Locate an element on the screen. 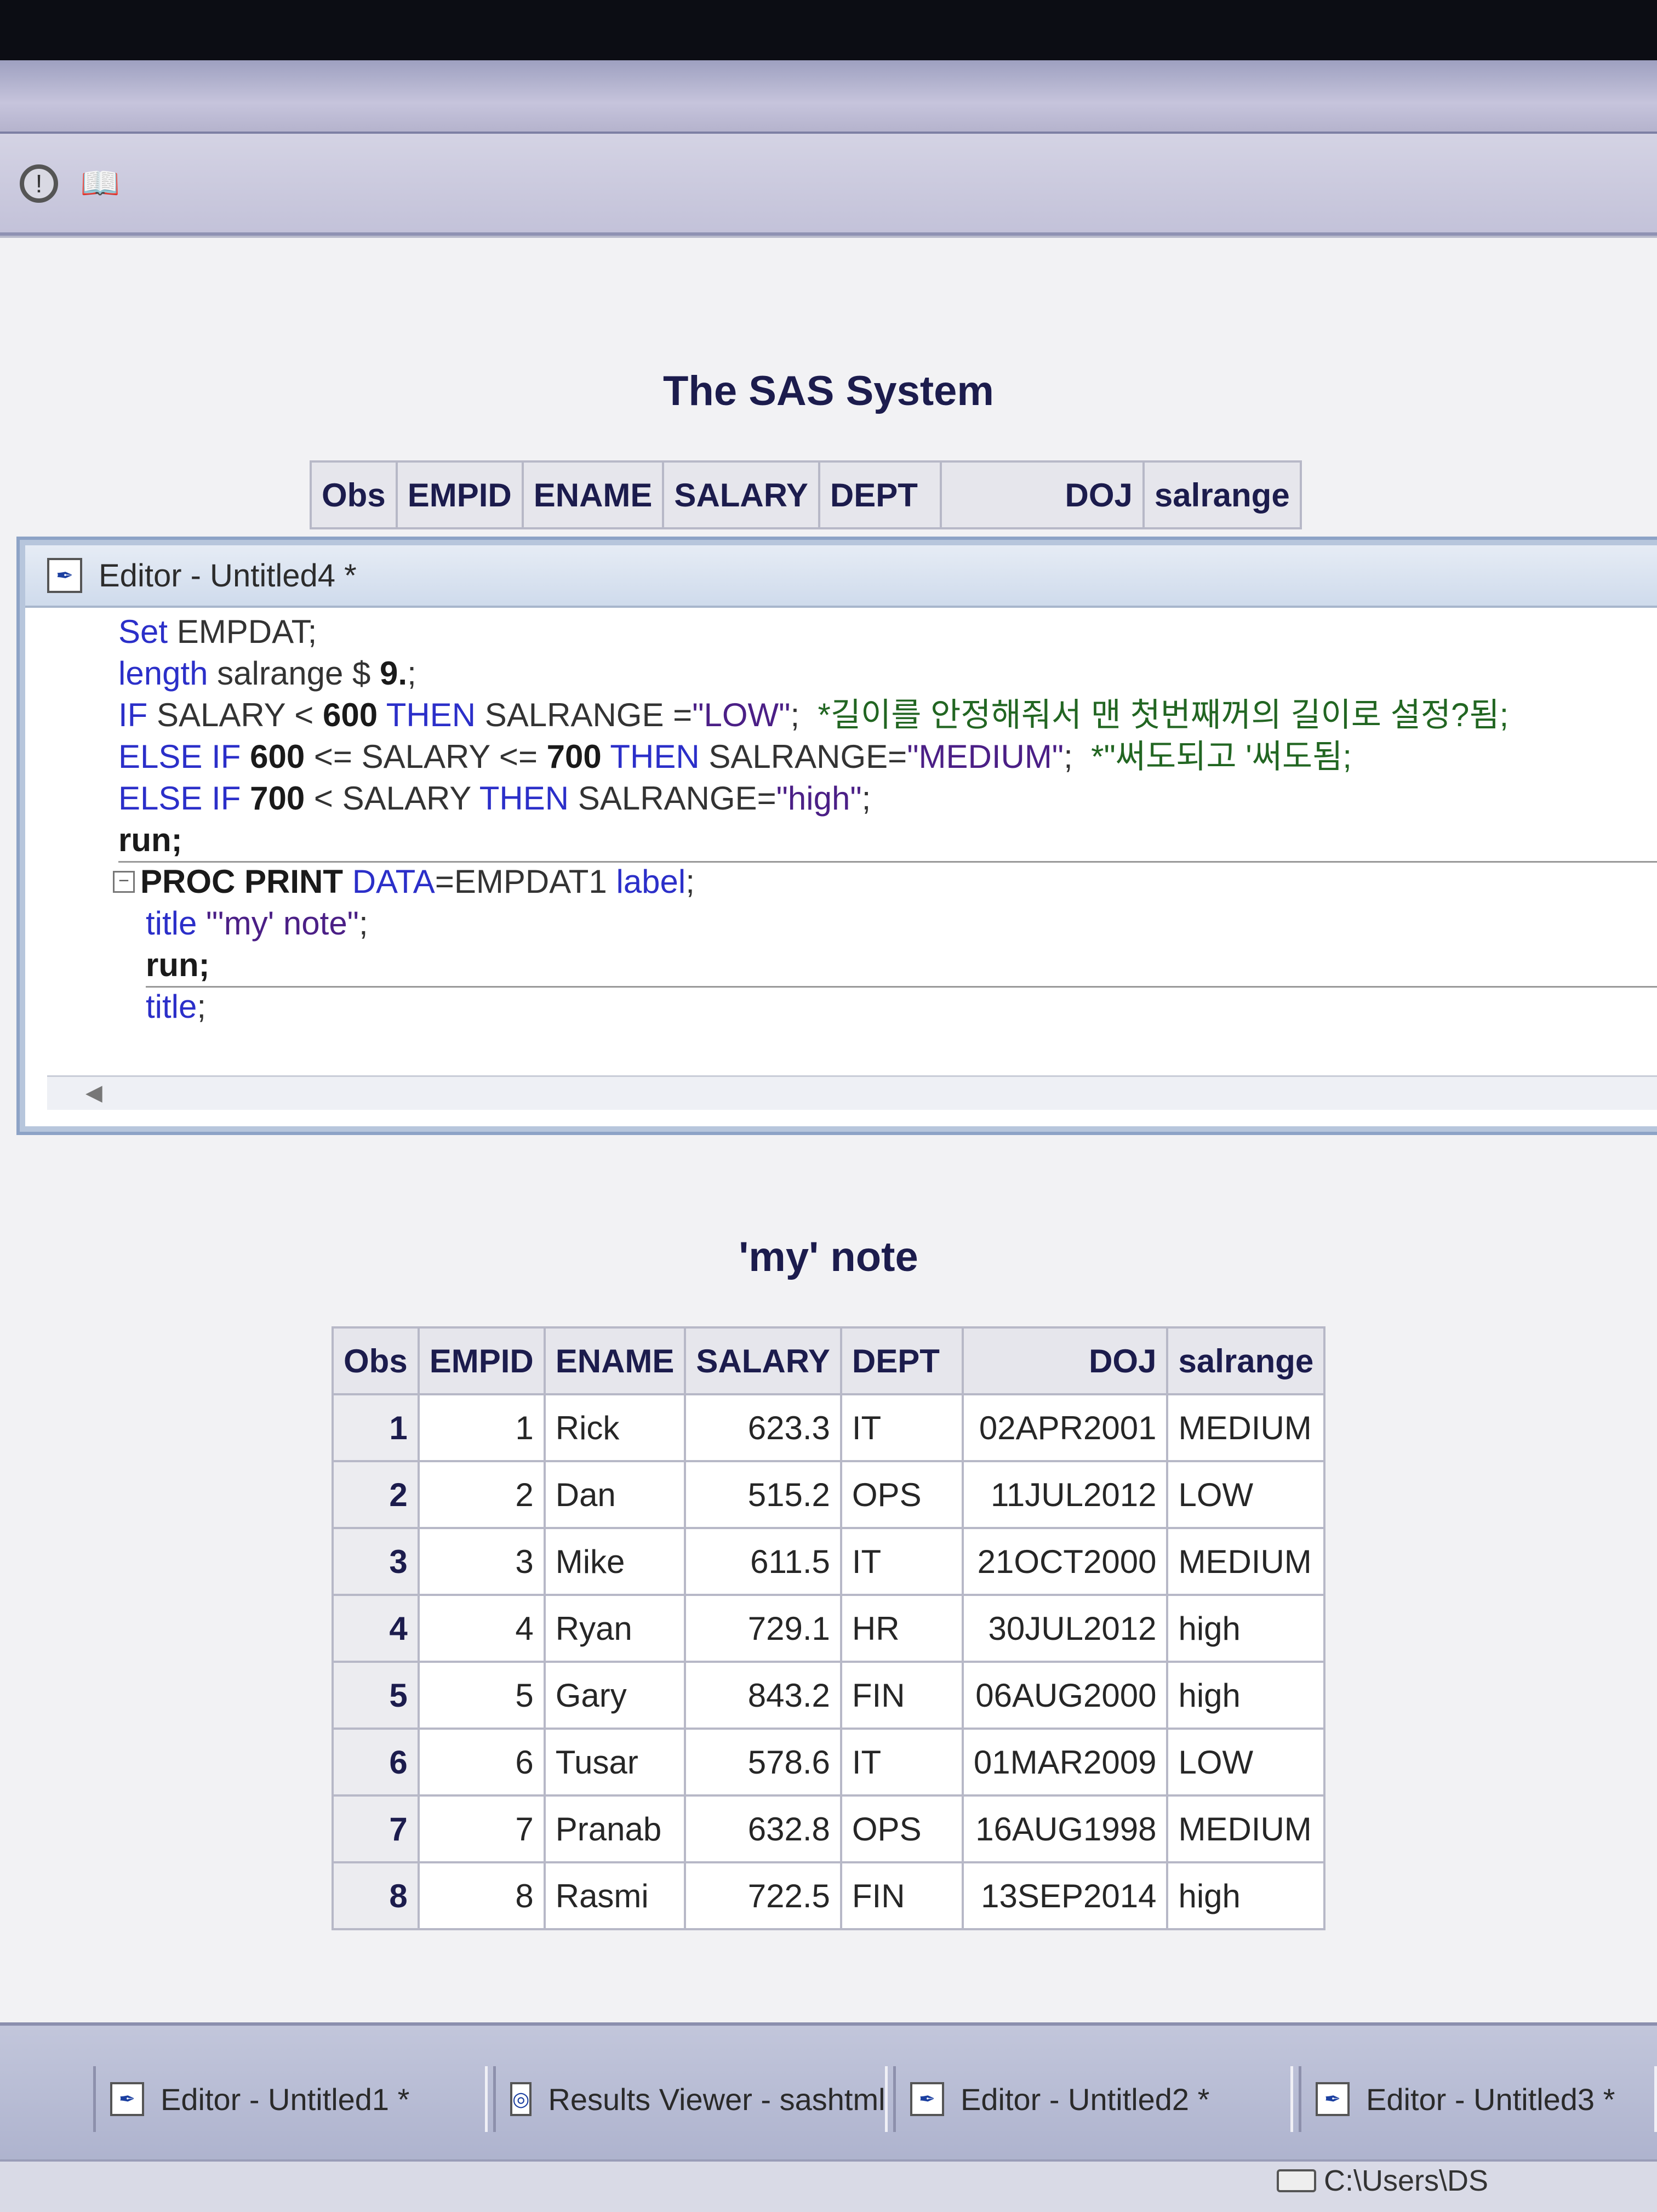 This screenshot has height=2212, width=1657. table-cell-obs: 7 is located at coordinates (376, 1828).